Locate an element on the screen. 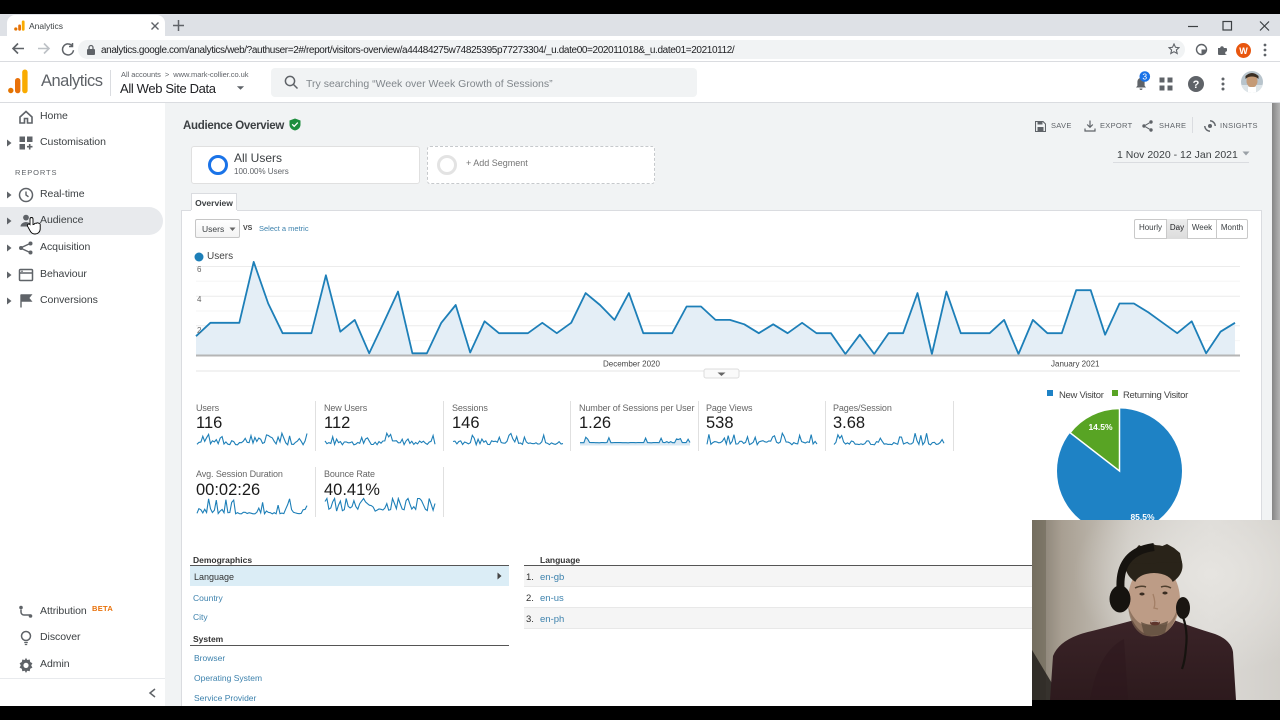 This screenshot has width=1280, height=720. svg-text: January 2021 is located at coordinates (1075, 364).